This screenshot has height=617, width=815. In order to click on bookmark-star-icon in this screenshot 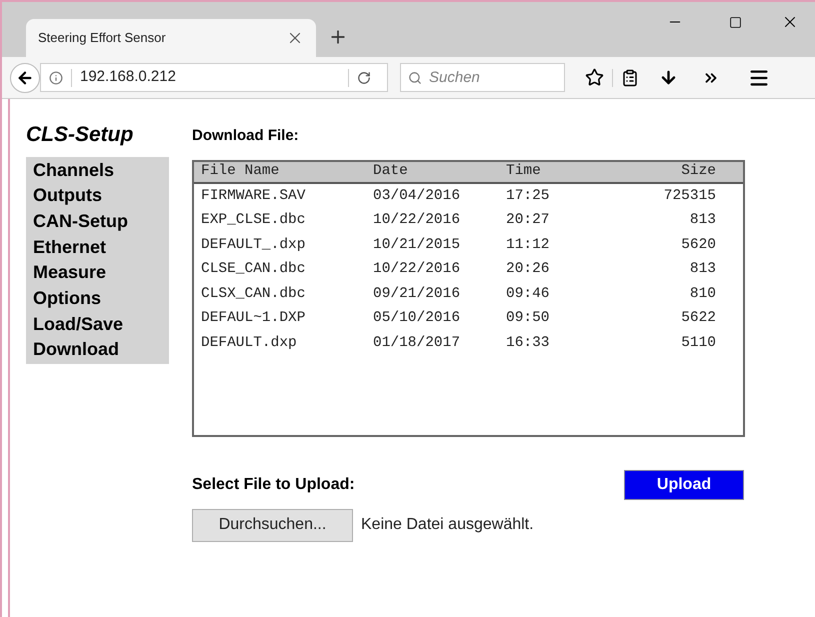, I will do `click(594, 77)`.